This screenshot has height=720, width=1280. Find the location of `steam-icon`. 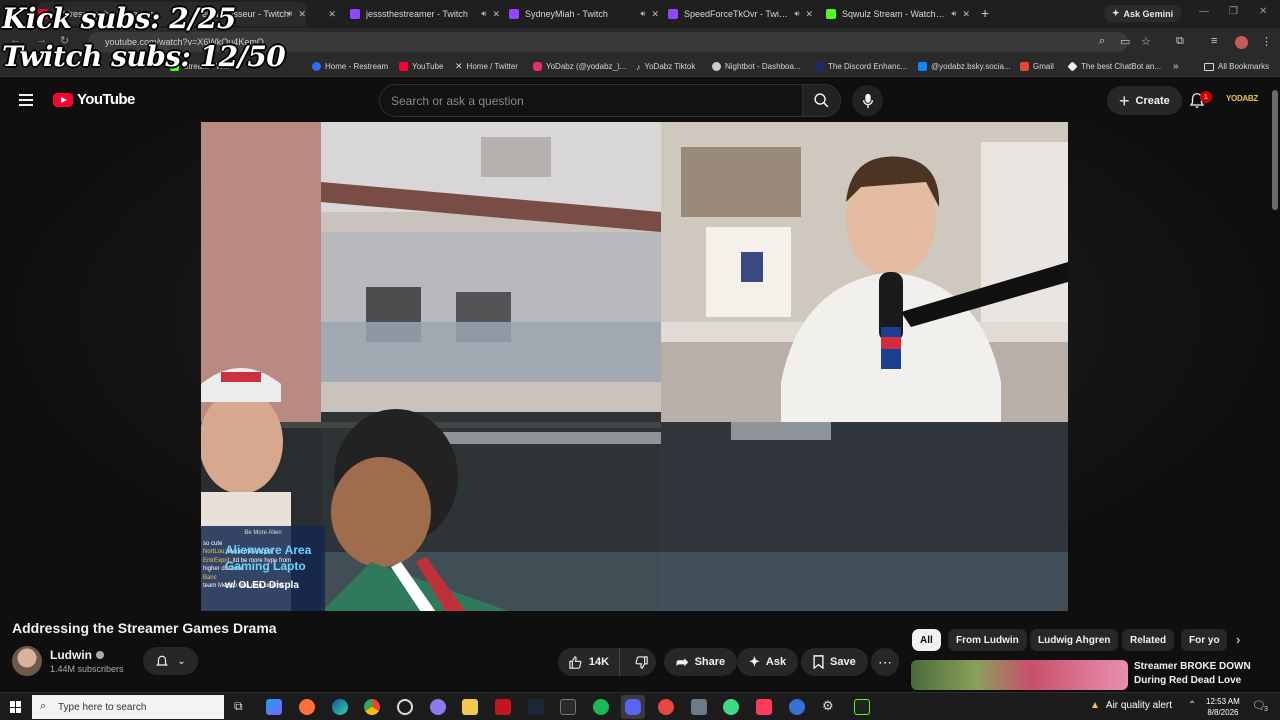

steam-icon is located at coordinates (536, 707).